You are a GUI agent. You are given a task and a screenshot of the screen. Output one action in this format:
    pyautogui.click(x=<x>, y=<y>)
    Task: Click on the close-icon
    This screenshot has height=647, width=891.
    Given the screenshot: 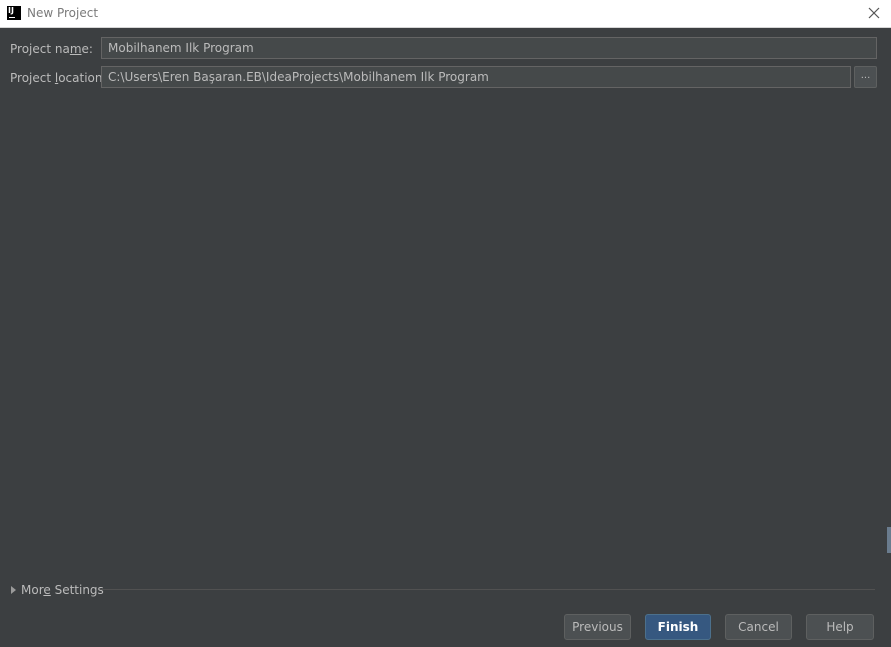 What is the action you would take?
    pyautogui.click(x=874, y=13)
    